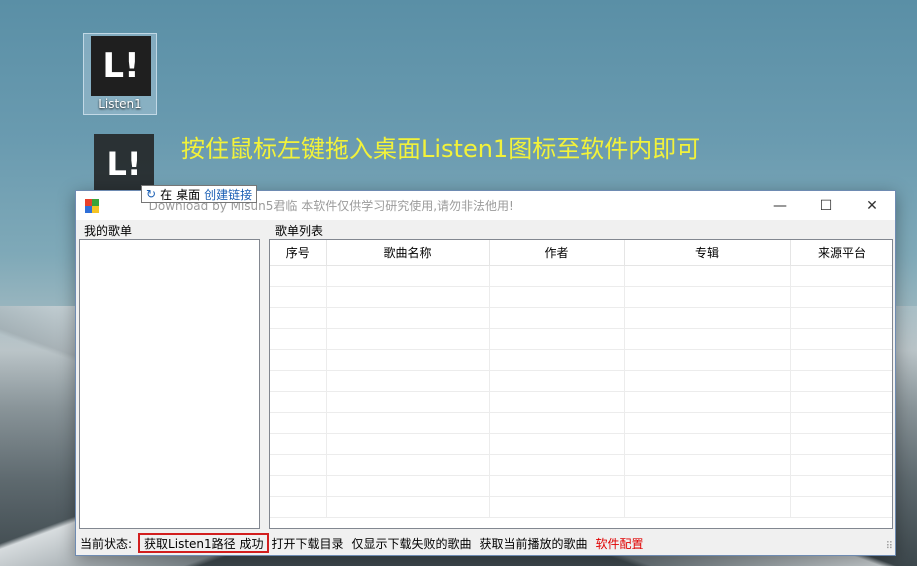  What do you see at coordinates (169, 384) in the screenshot?
I see `my-playlists-list` at bounding box center [169, 384].